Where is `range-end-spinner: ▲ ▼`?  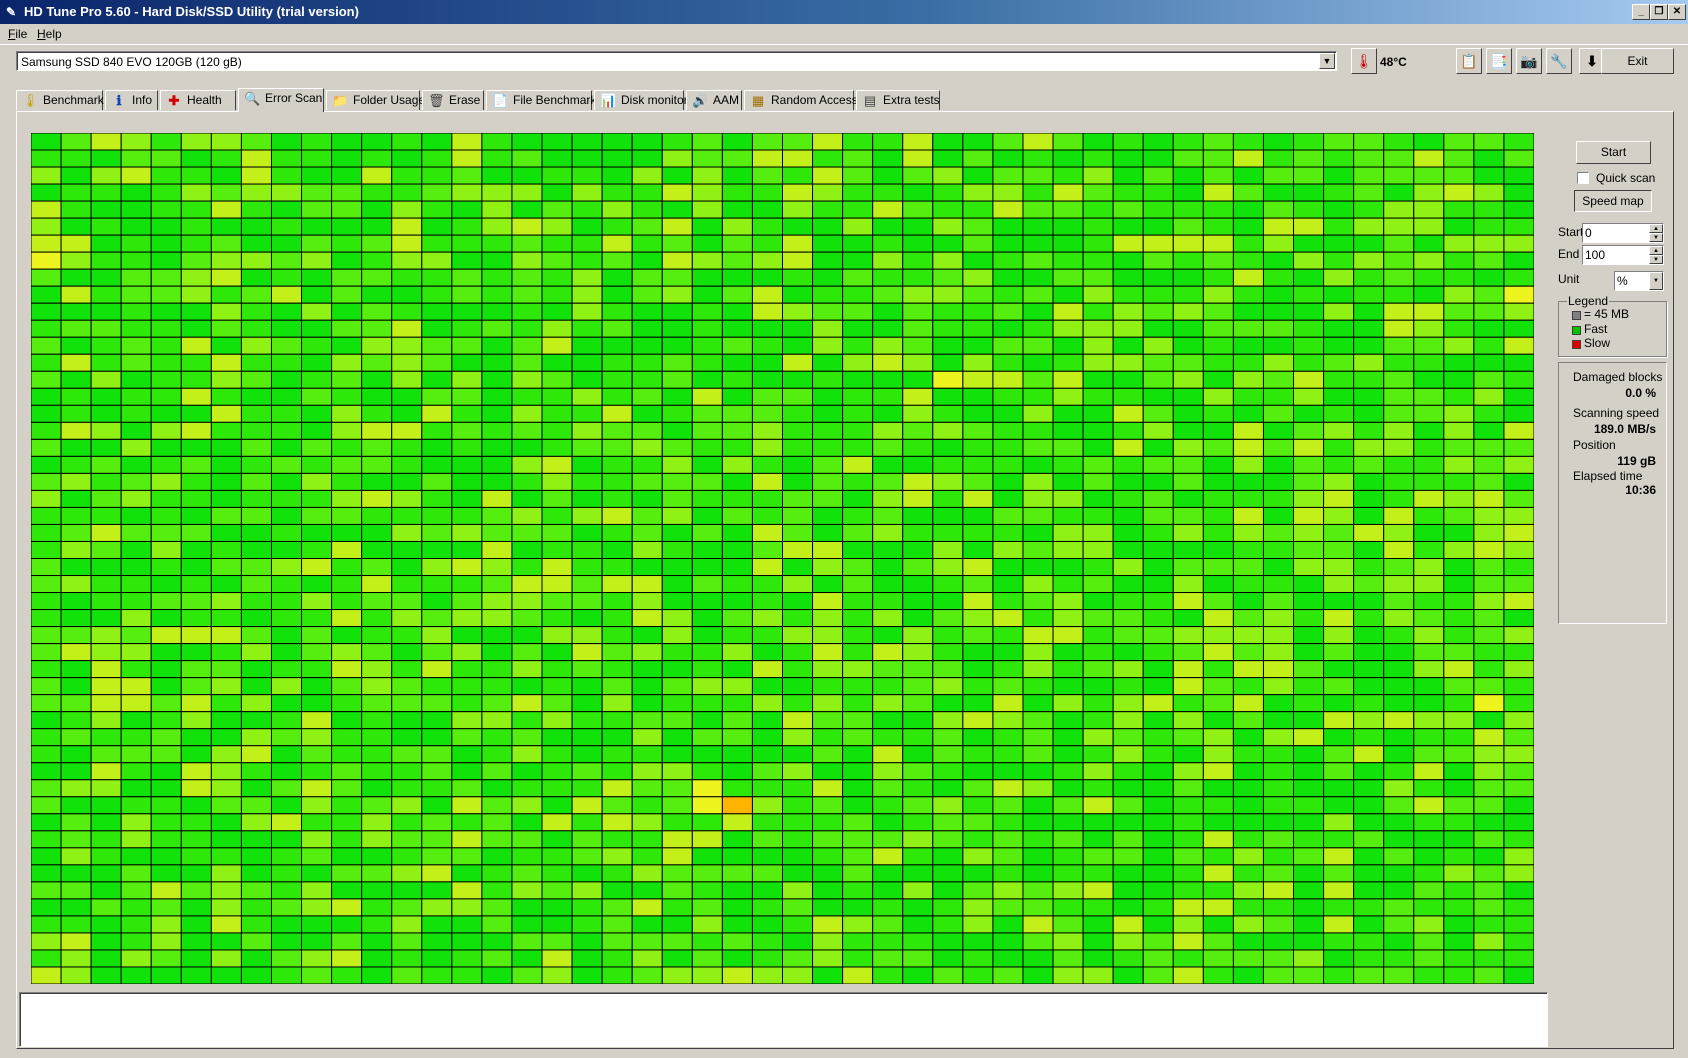 range-end-spinner: ▲ ▼ is located at coordinates (1656, 255).